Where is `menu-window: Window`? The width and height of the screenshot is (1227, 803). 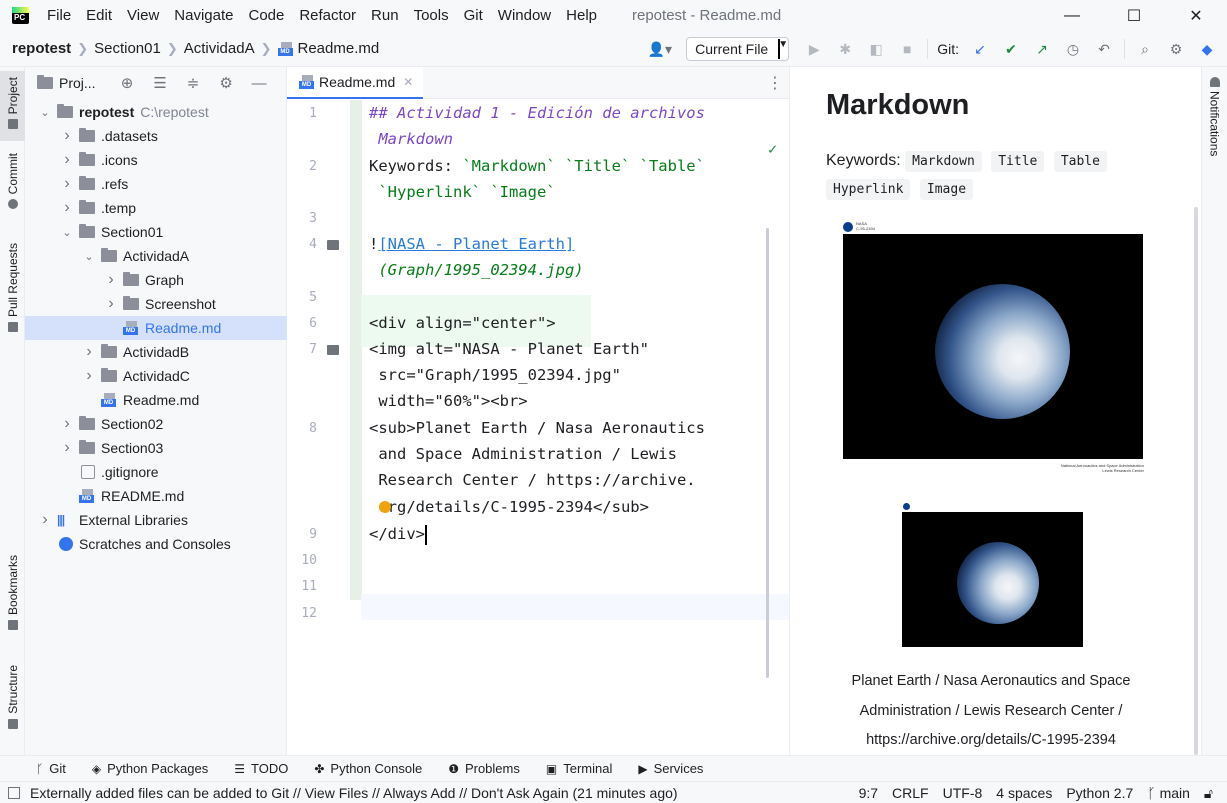
menu-window: Window is located at coordinates (524, 15).